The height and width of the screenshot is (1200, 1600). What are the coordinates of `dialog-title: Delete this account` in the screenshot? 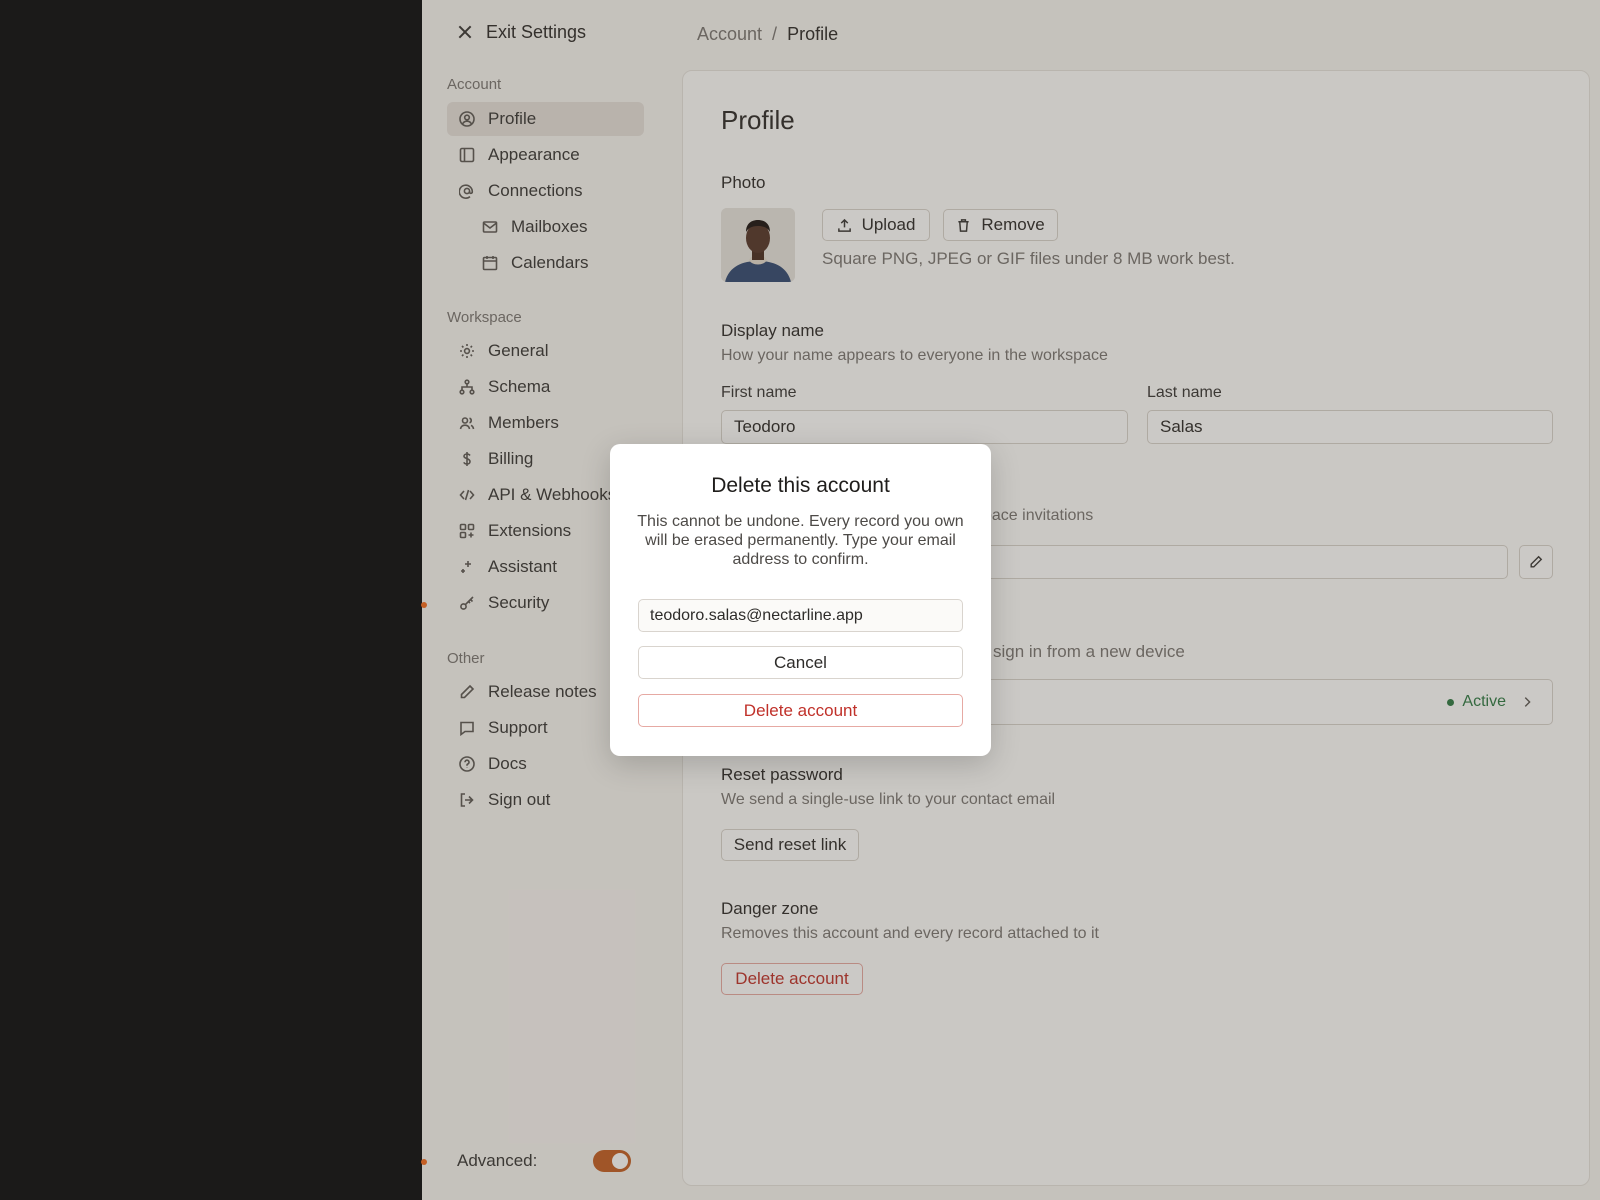 It's located at (800, 485).